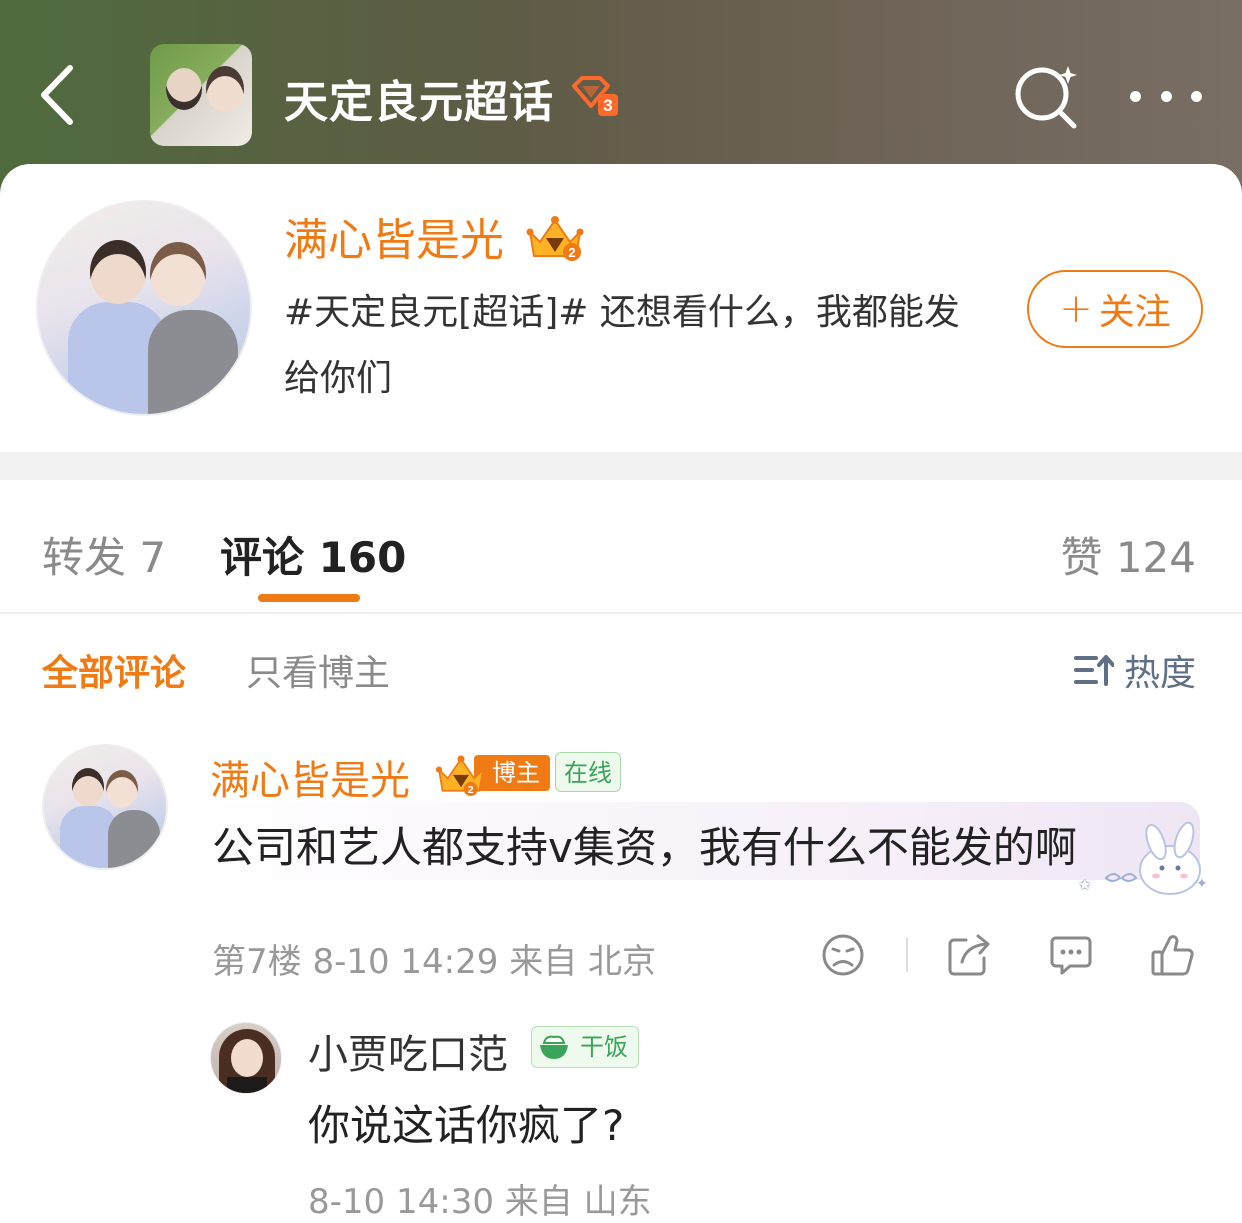 This screenshot has height=1223, width=1242. I want to click on rice-bowl-icon, so click(554, 1047).